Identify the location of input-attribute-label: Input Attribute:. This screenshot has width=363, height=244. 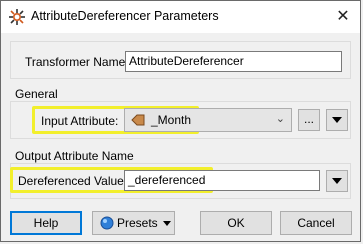
(80, 121).